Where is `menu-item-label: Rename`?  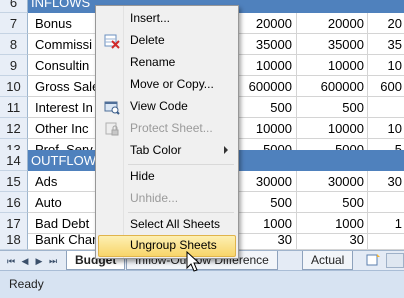 menu-item-label: Rename is located at coordinates (153, 62).